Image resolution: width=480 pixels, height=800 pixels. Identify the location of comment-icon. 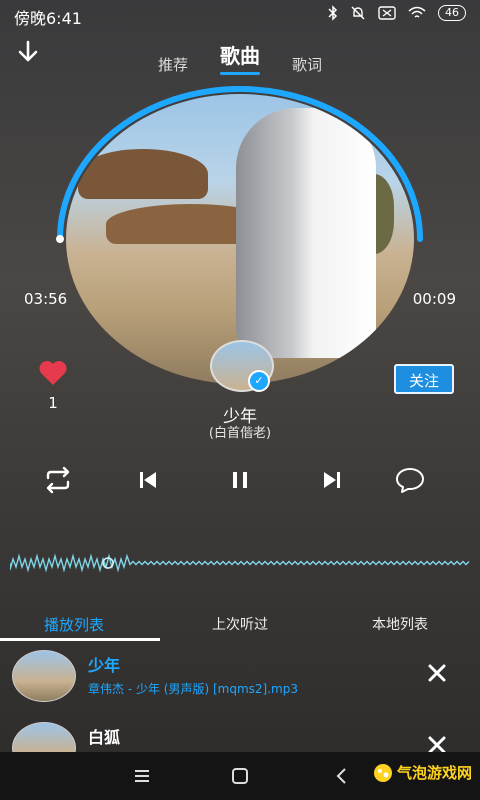
(410, 480).